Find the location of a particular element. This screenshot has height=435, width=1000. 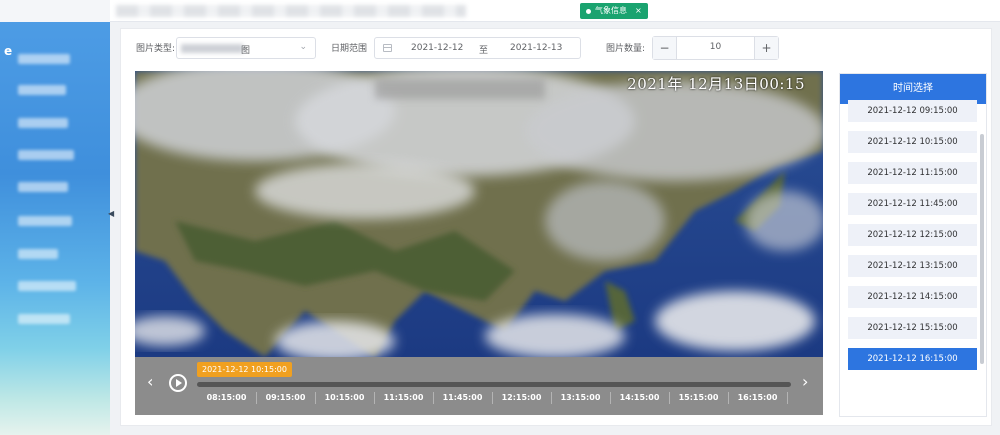

image-count-input: 10 is located at coordinates (715, 47).